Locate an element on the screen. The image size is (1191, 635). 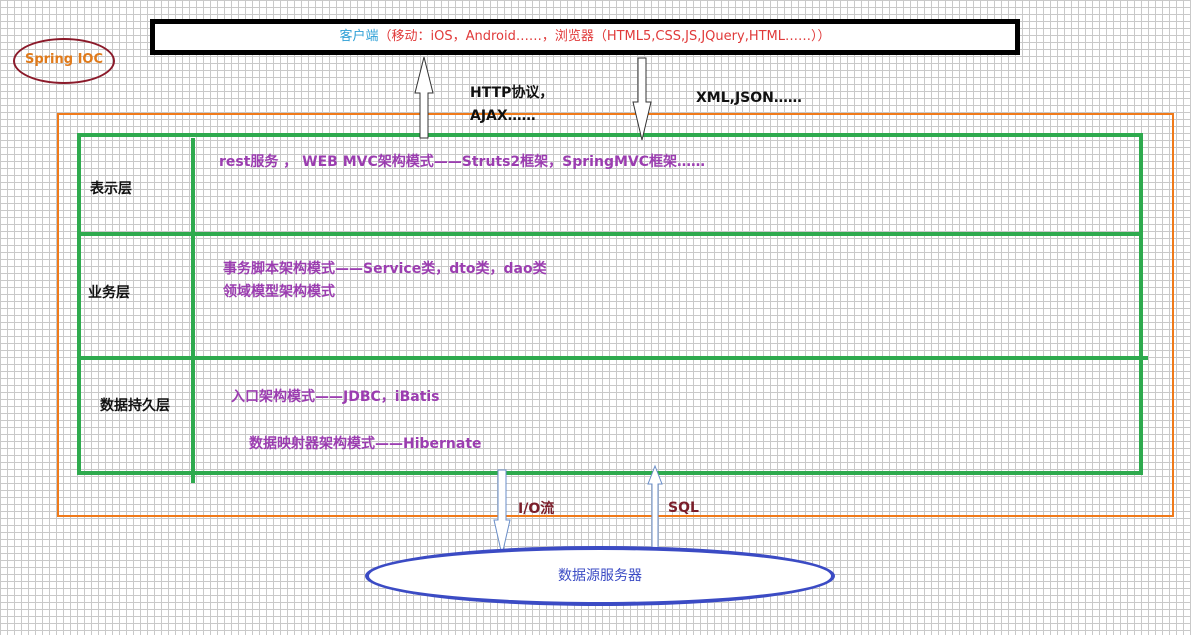
up-arrow-http is located at coordinates (424, 97).